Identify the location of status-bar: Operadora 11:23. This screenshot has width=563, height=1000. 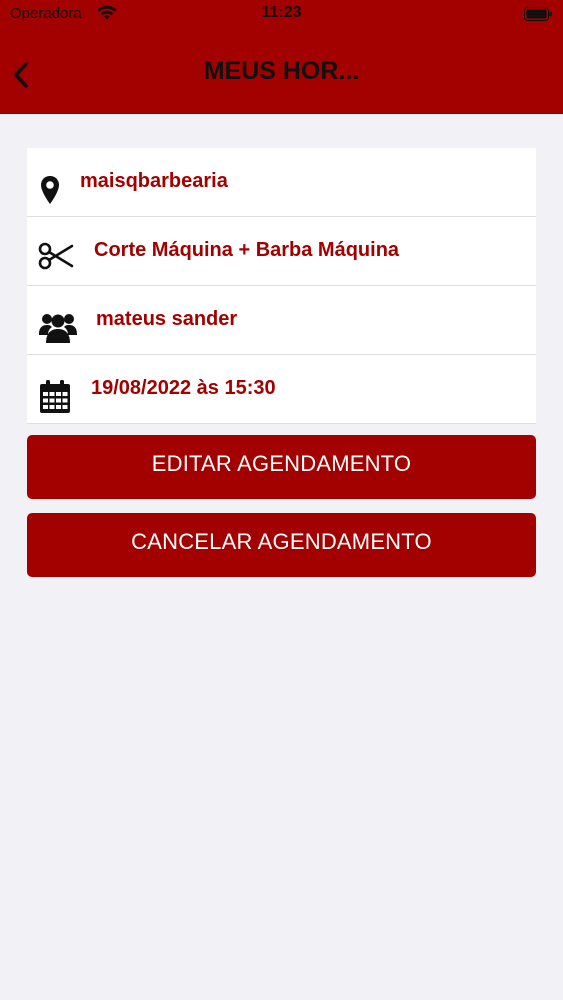
(281, 15).